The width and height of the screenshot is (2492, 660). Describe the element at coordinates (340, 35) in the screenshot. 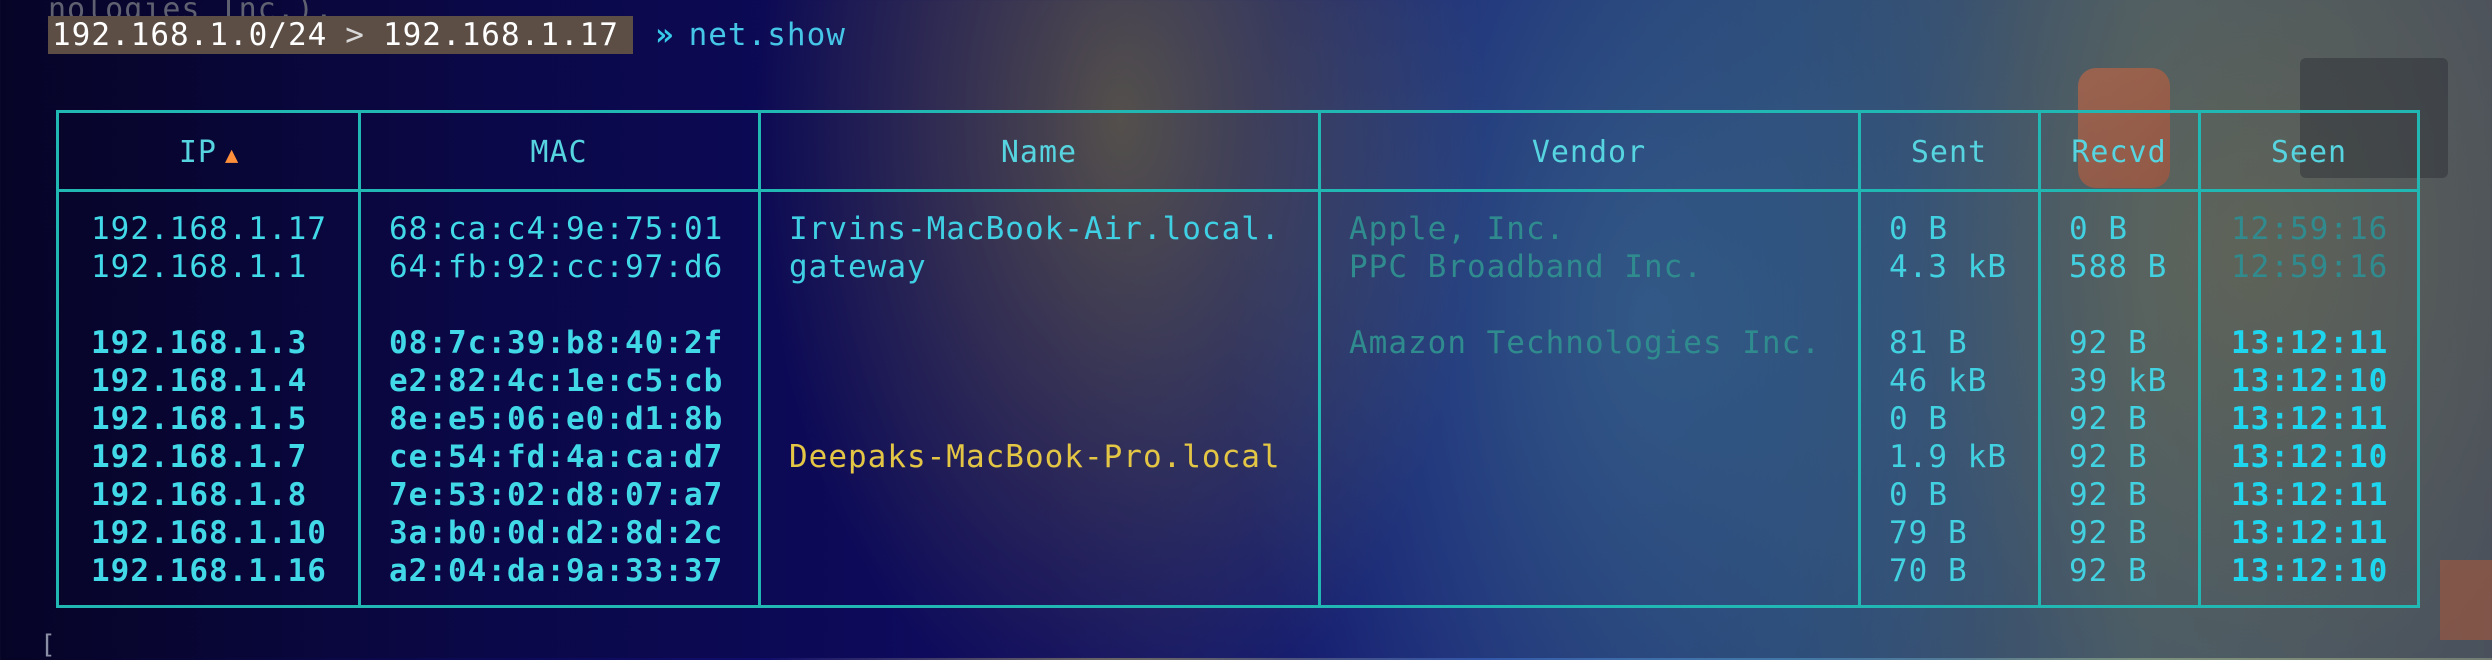

I see `prompt-context: 192.168.1.0/24 > 192.168.1.17` at that location.